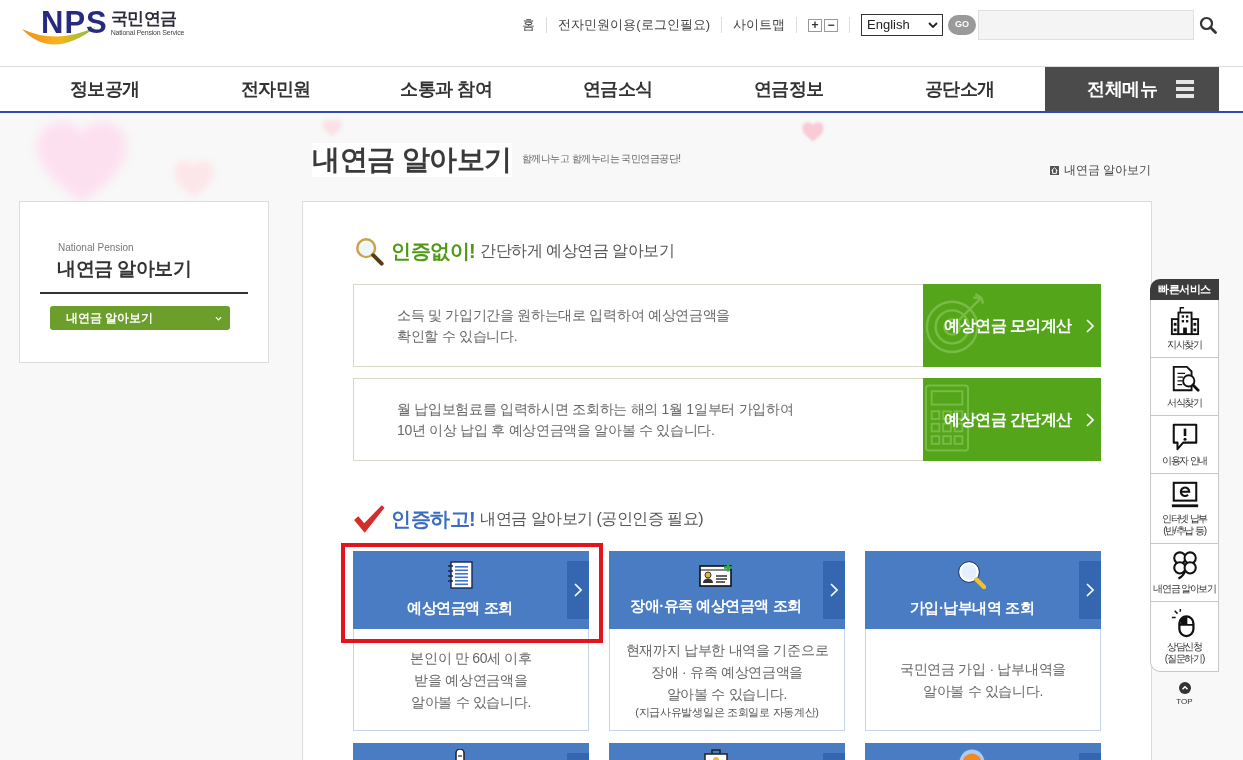  What do you see at coordinates (104, 89) in the screenshot?
I see `nav-link: 정보공개` at bounding box center [104, 89].